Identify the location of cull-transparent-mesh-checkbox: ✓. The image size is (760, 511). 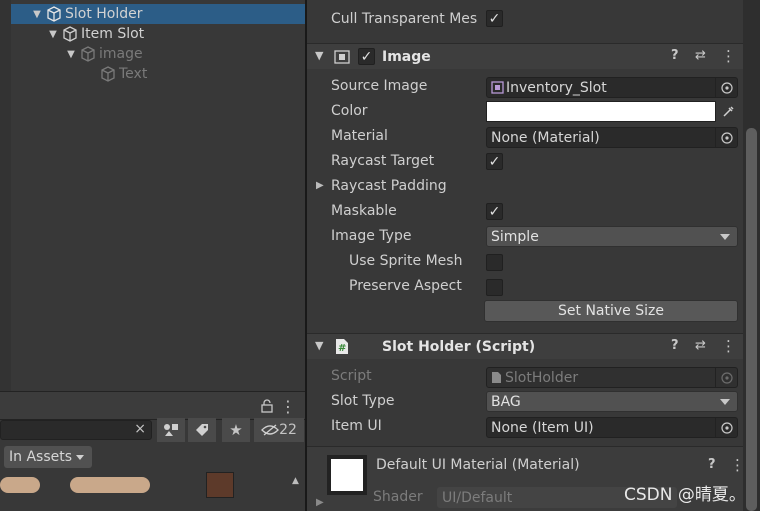
(494, 18).